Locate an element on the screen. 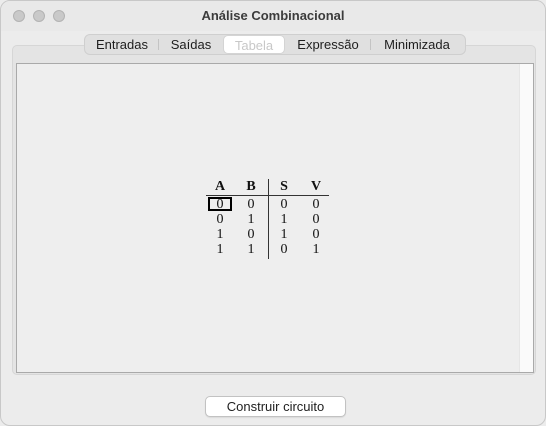 The image size is (546, 426). header-divider is located at coordinates (267, 195).